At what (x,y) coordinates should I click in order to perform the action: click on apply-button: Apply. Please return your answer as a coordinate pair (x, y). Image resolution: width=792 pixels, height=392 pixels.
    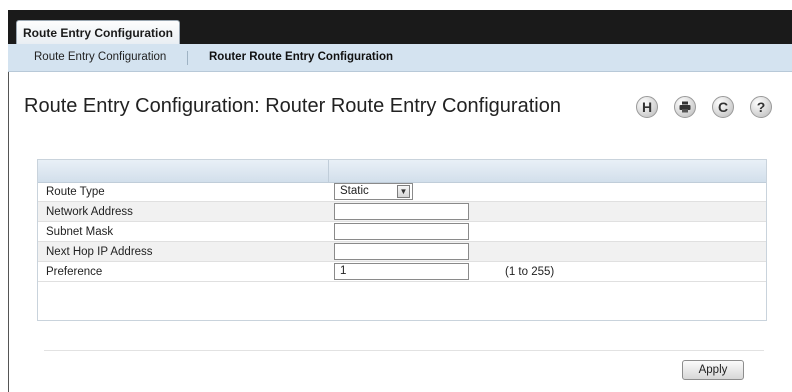
    Looking at the image, I should click on (713, 370).